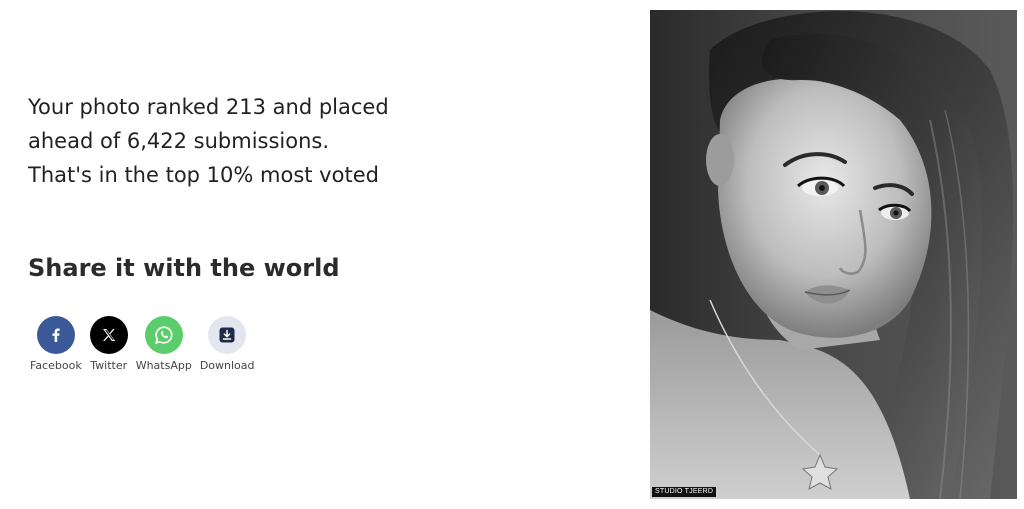 Image resolution: width=1024 pixels, height=509 pixels. What do you see at coordinates (163, 365) in the screenshot?
I see `whatsapp-label: WhatsApp` at bounding box center [163, 365].